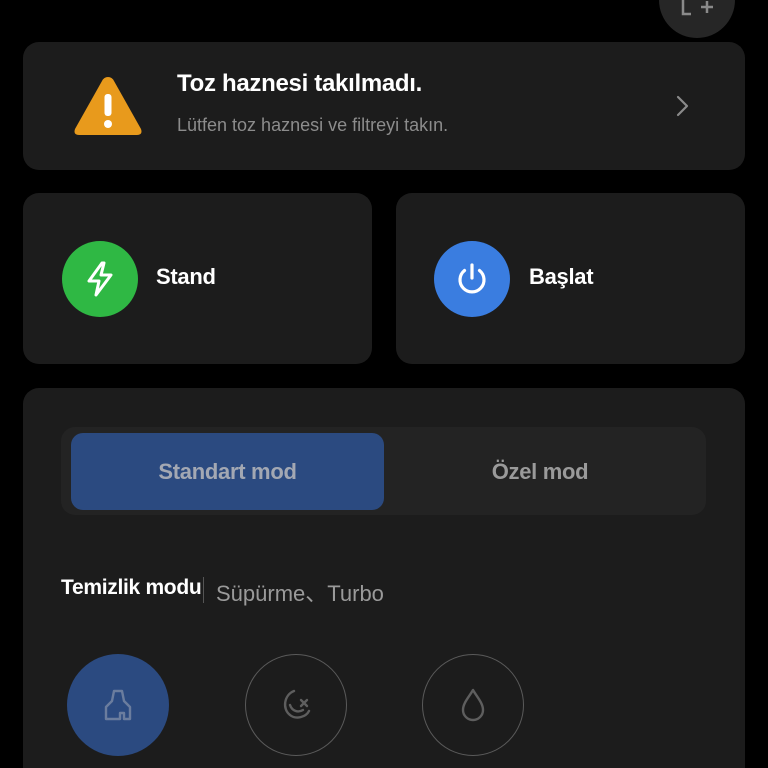 Image resolution: width=768 pixels, height=768 pixels. What do you see at coordinates (186, 276) in the screenshot?
I see `stand-label: Stand` at bounding box center [186, 276].